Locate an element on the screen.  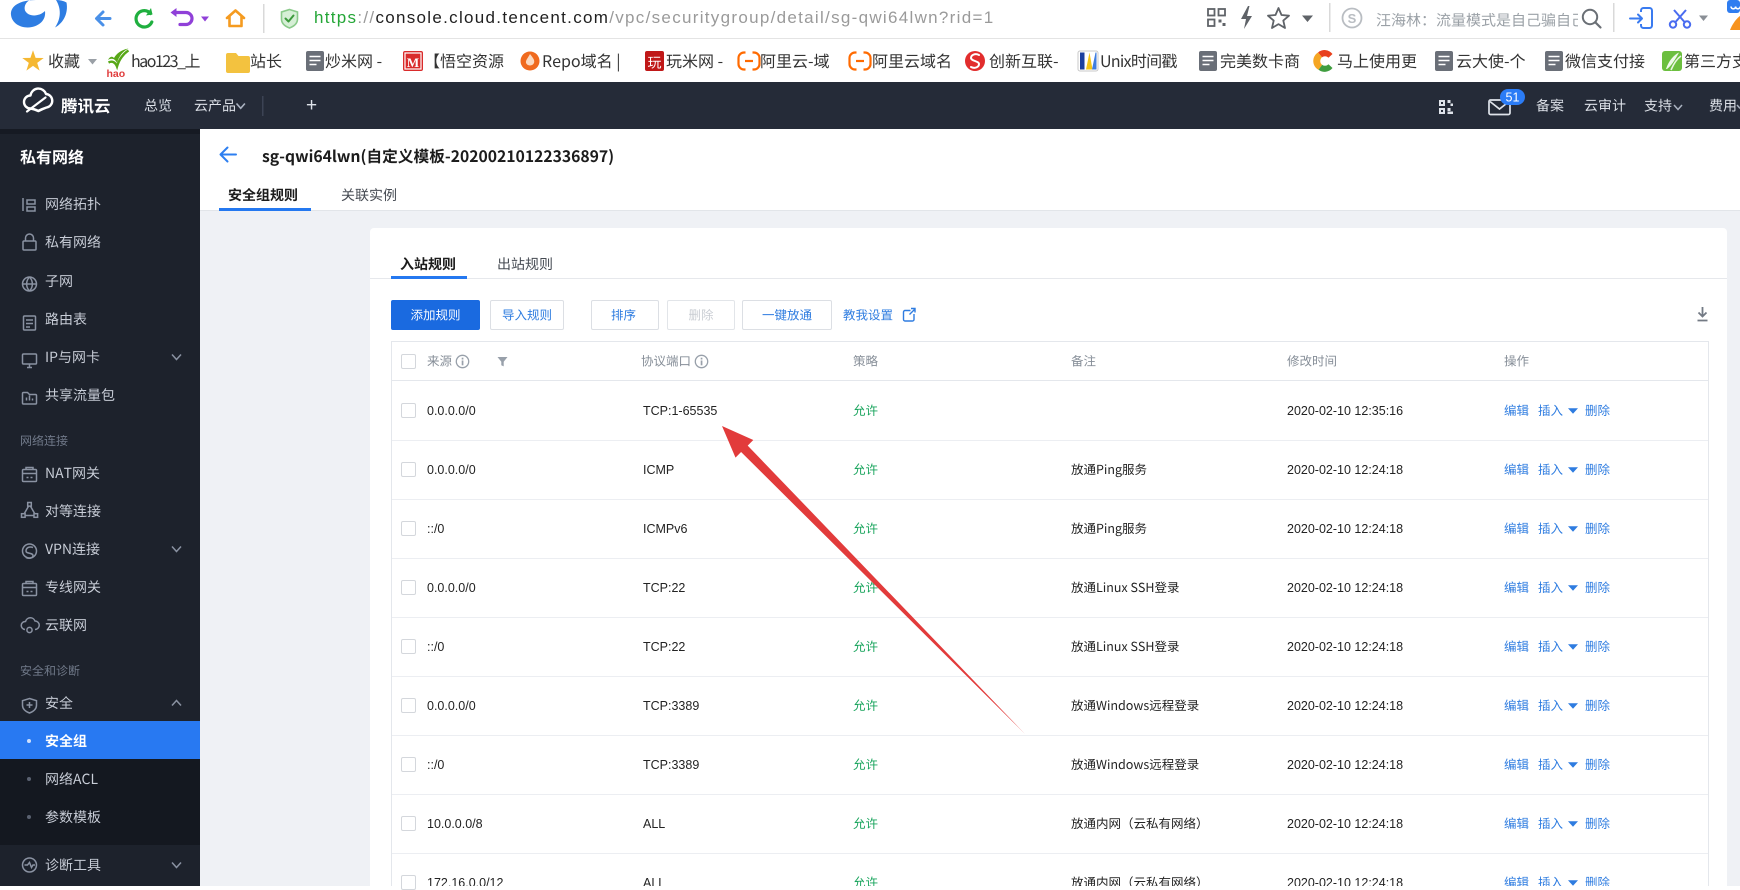
svg-text: M is located at coordinates (413, 62).